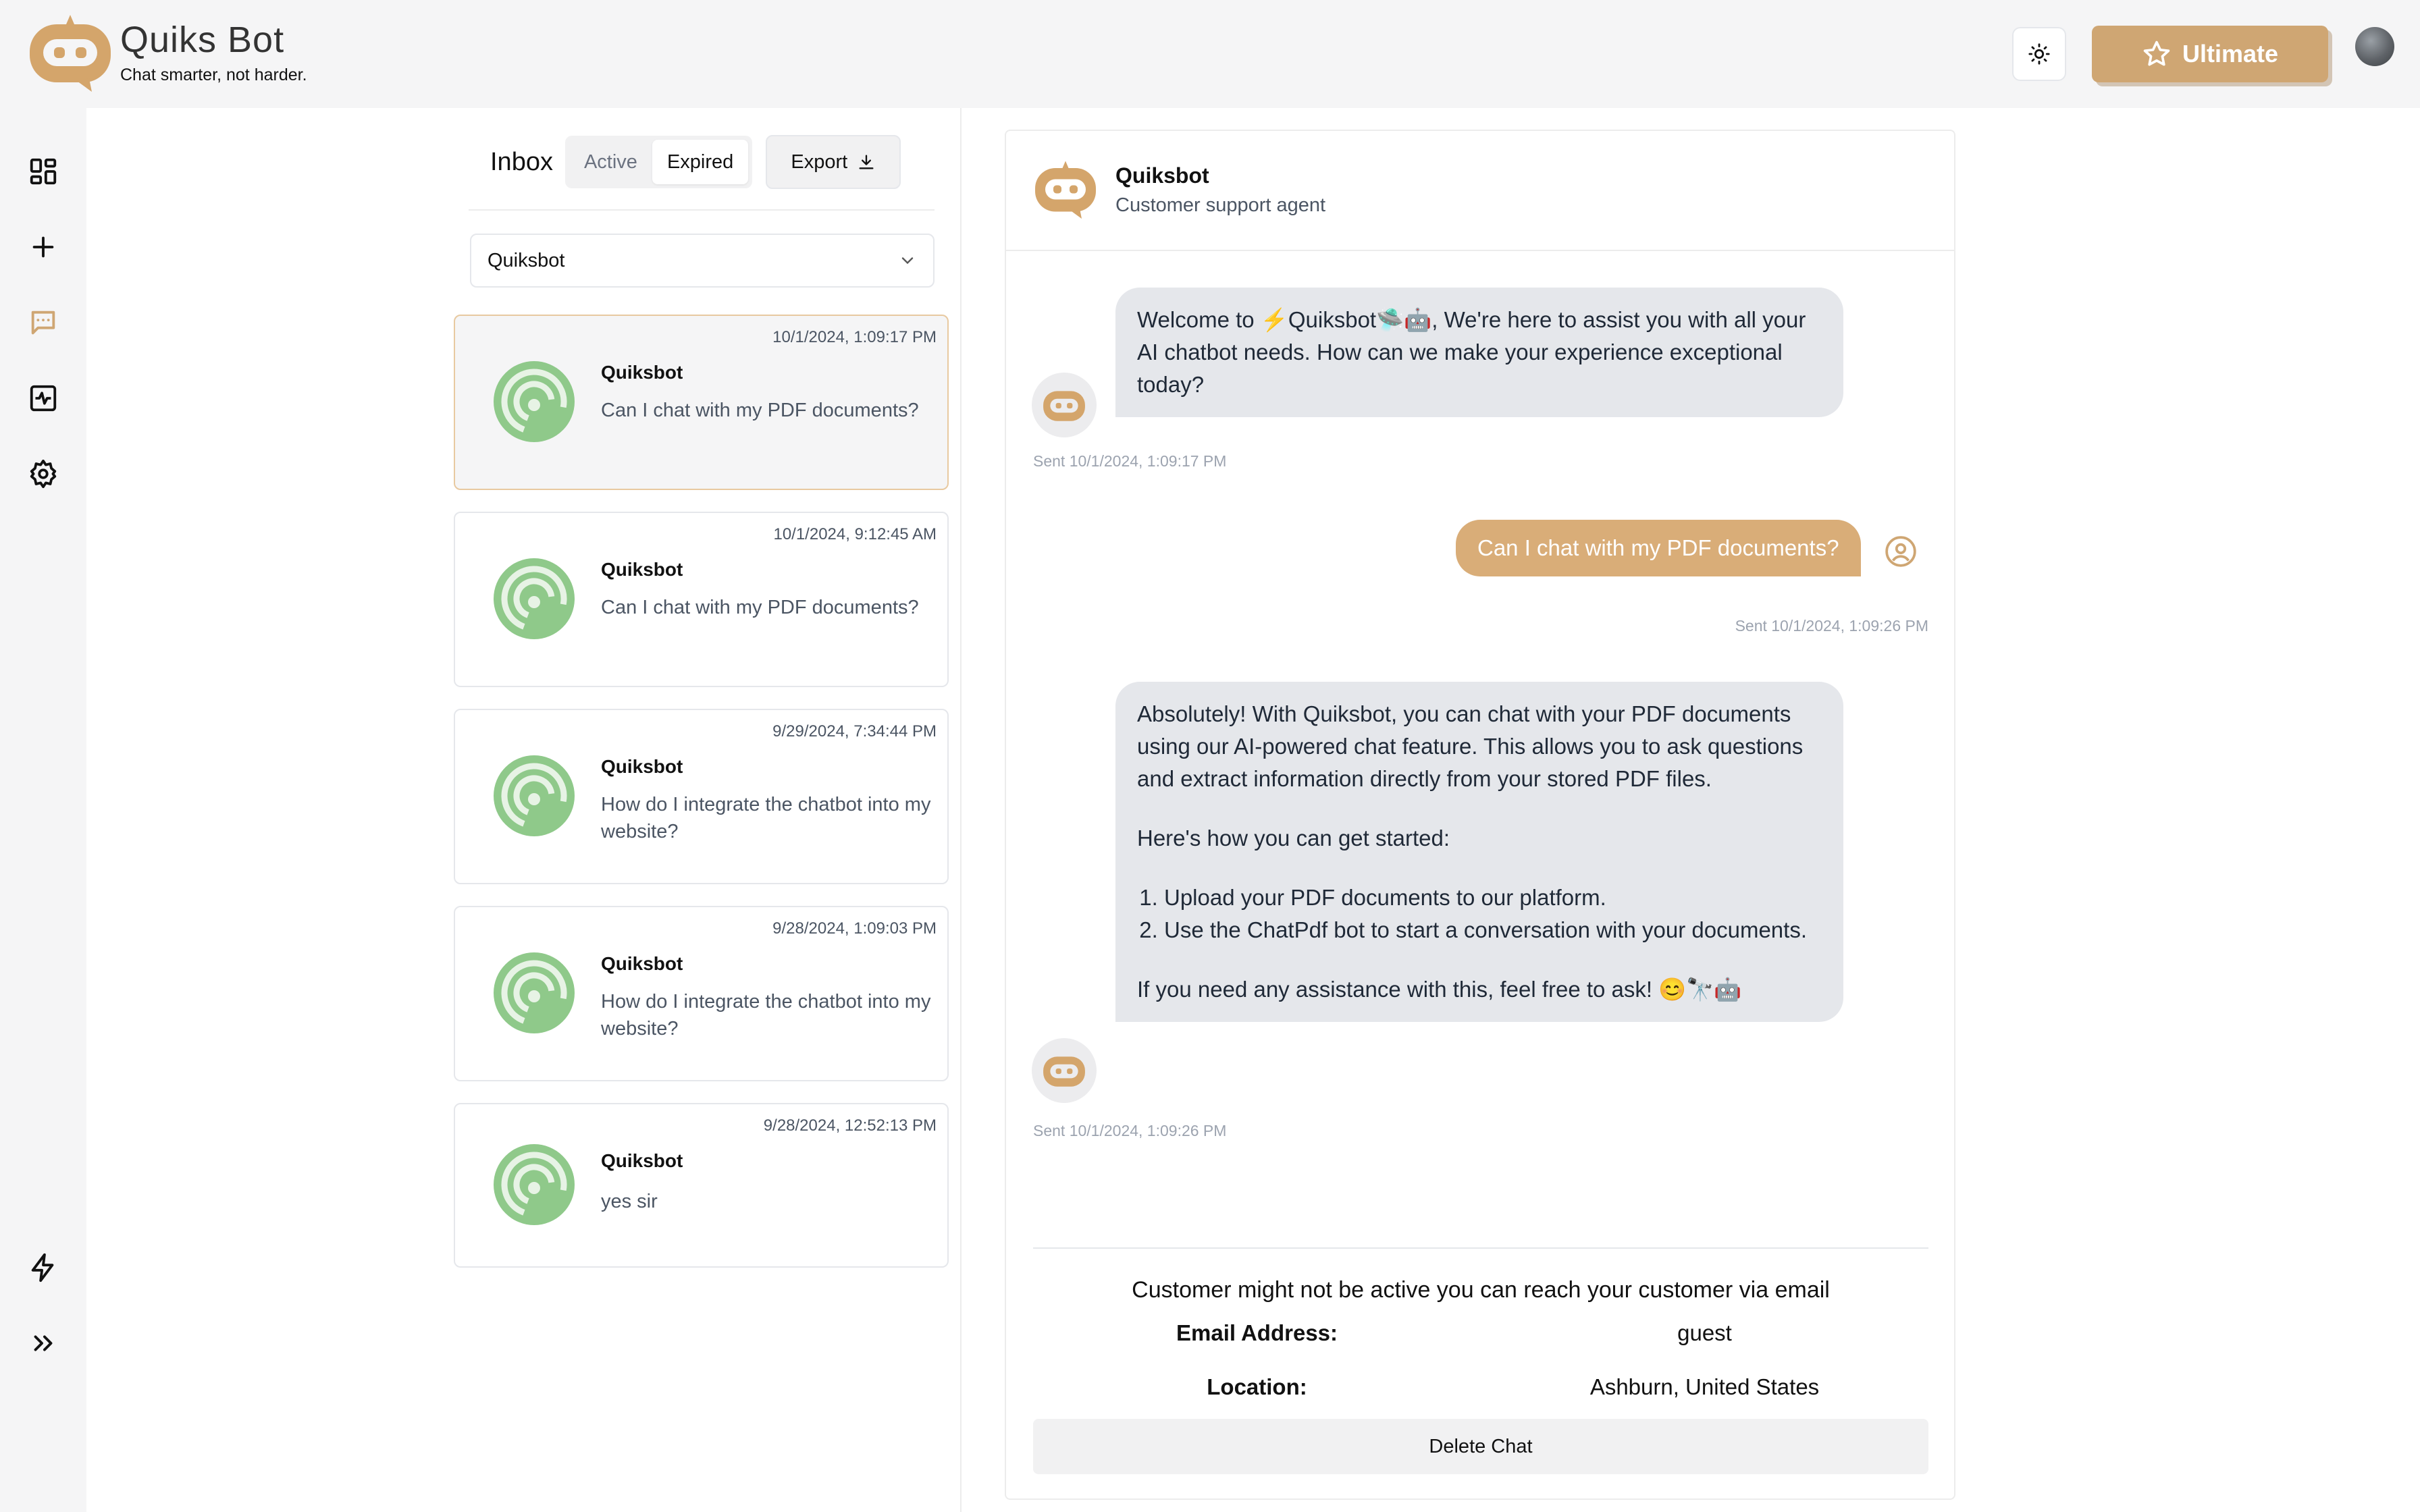 The image size is (2420, 1512). What do you see at coordinates (1704, 1332) in the screenshot?
I see `email-value: guest` at bounding box center [1704, 1332].